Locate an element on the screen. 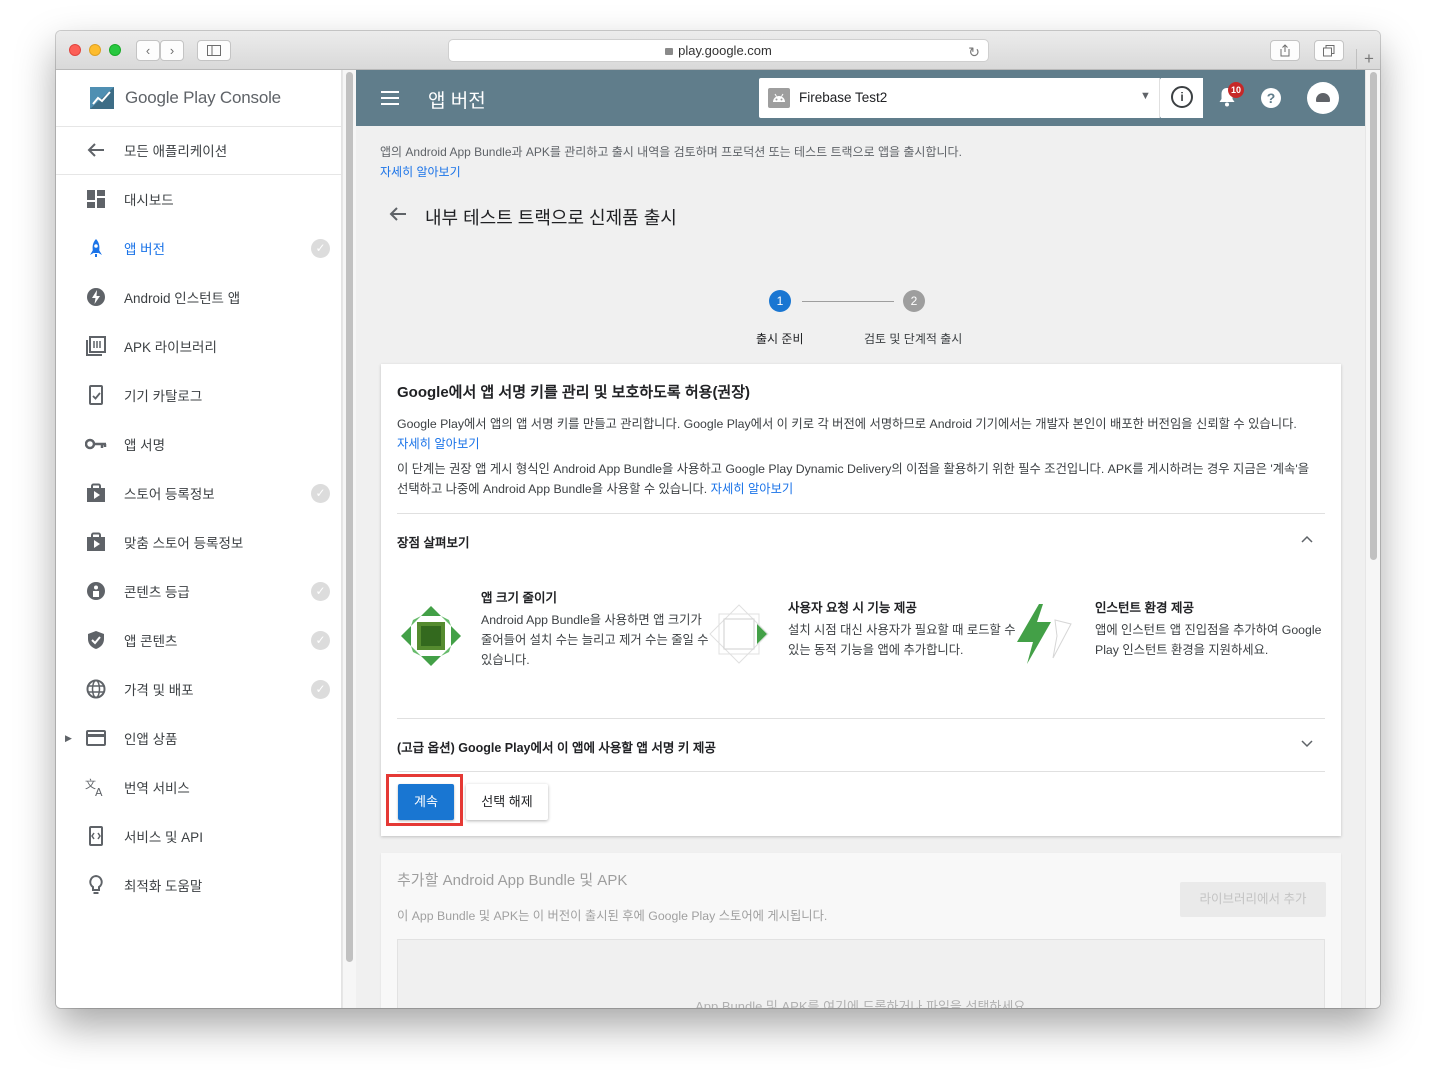 The width and height of the screenshot is (1436, 1089). chevron-down-icon is located at coordinates (1307, 744).